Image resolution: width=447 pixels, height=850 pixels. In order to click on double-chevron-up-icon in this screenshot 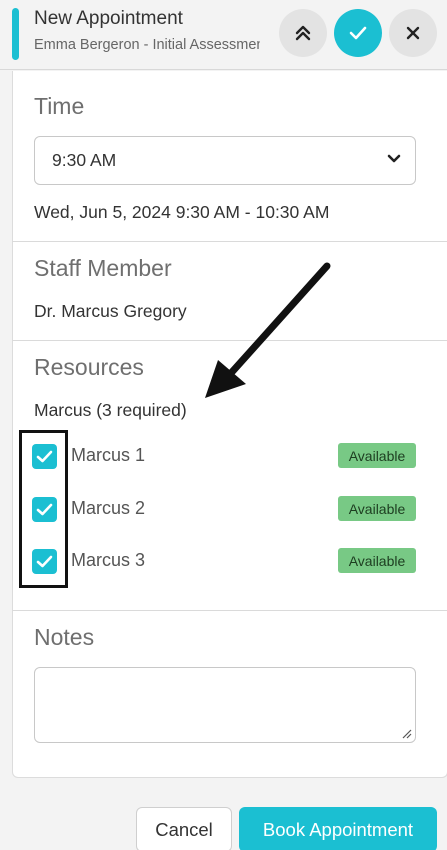, I will do `click(303, 33)`.